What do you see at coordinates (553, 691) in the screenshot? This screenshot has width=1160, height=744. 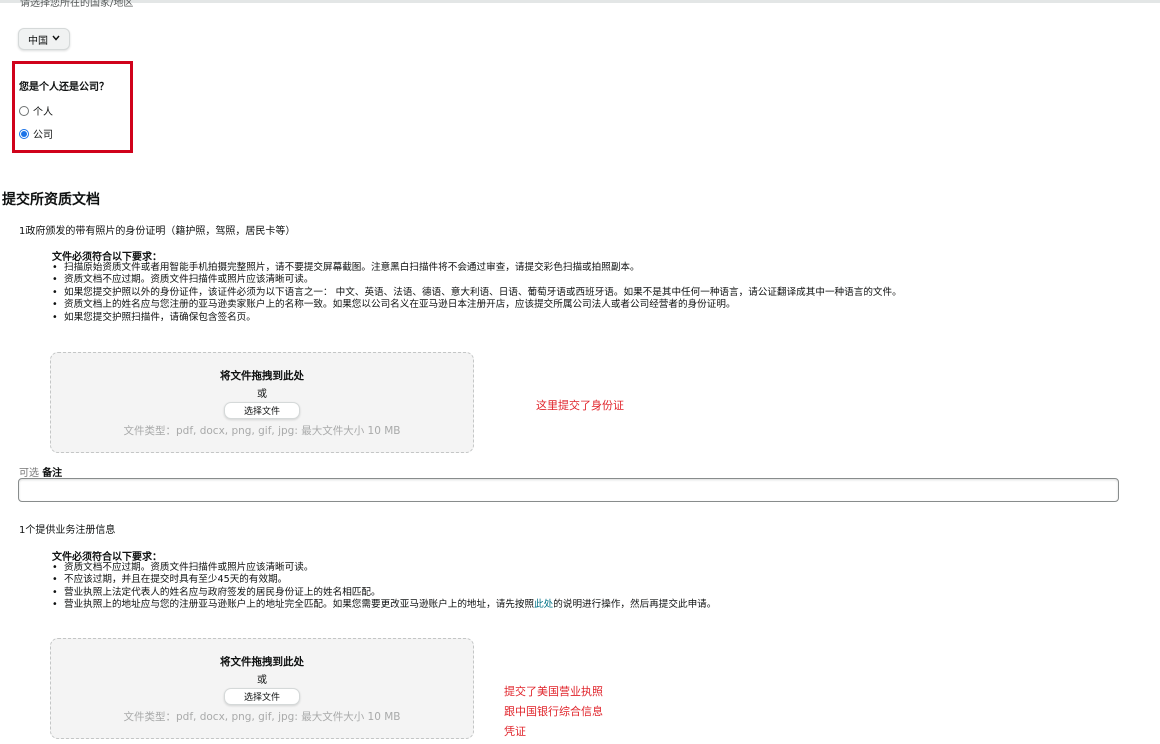 I see `annotation-license-1: 提交了美国营业执照` at bounding box center [553, 691].